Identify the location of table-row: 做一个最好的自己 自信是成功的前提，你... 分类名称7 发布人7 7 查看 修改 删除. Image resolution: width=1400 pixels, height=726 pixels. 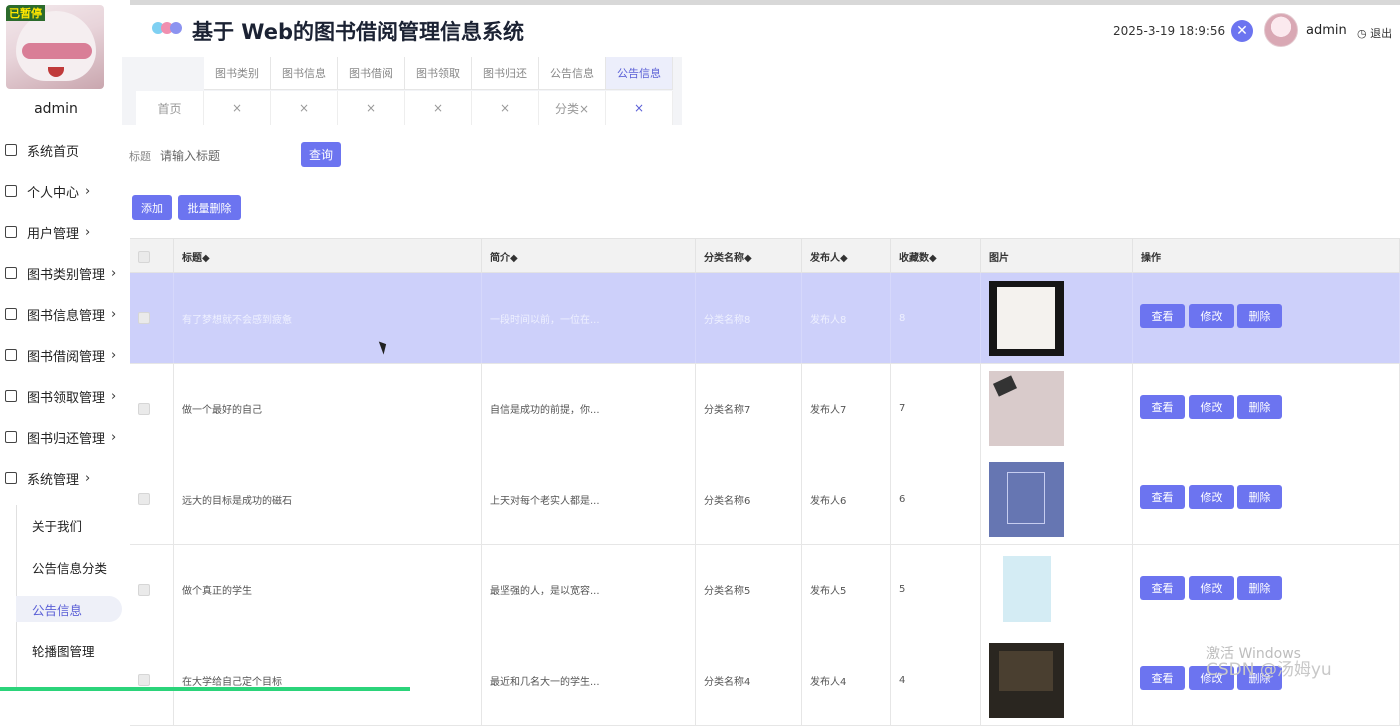
(765, 409).